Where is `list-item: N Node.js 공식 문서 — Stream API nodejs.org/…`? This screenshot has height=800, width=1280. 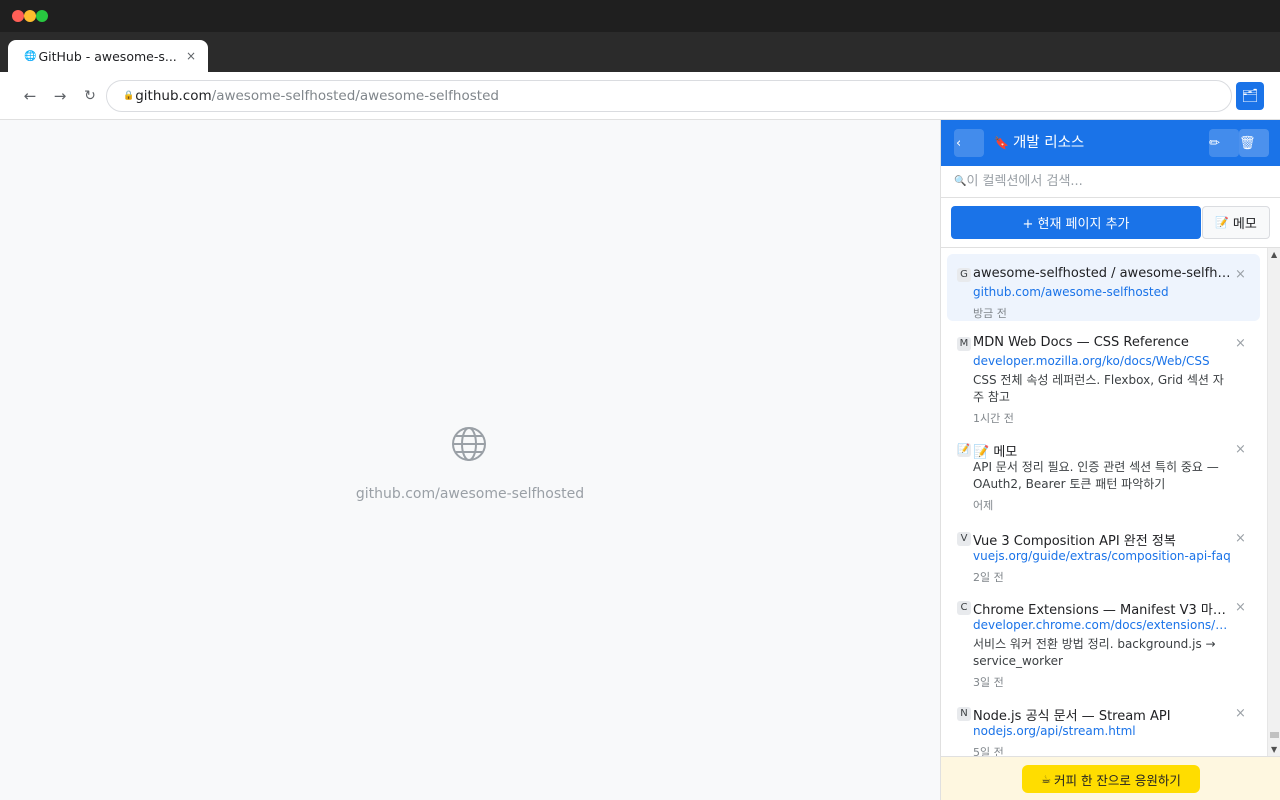
list-item: N Node.js 공식 문서 — Stream API nodejs.org/… is located at coordinates (1103, 724).